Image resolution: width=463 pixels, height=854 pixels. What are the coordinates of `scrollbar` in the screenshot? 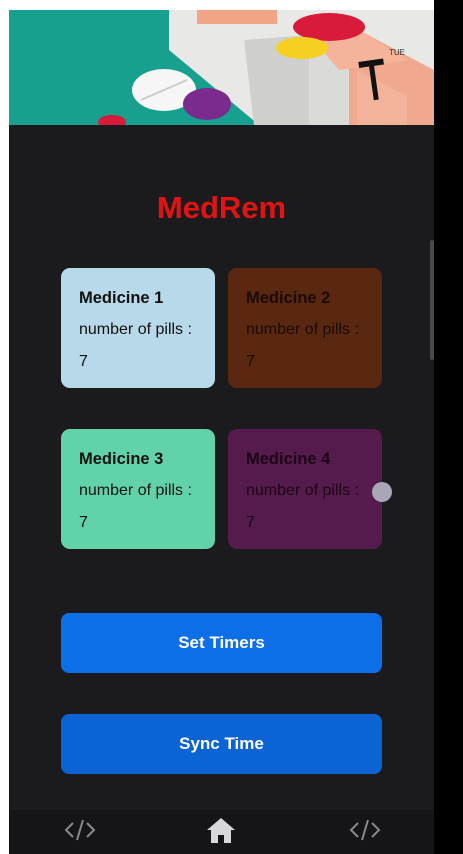 It's located at (432, 300).